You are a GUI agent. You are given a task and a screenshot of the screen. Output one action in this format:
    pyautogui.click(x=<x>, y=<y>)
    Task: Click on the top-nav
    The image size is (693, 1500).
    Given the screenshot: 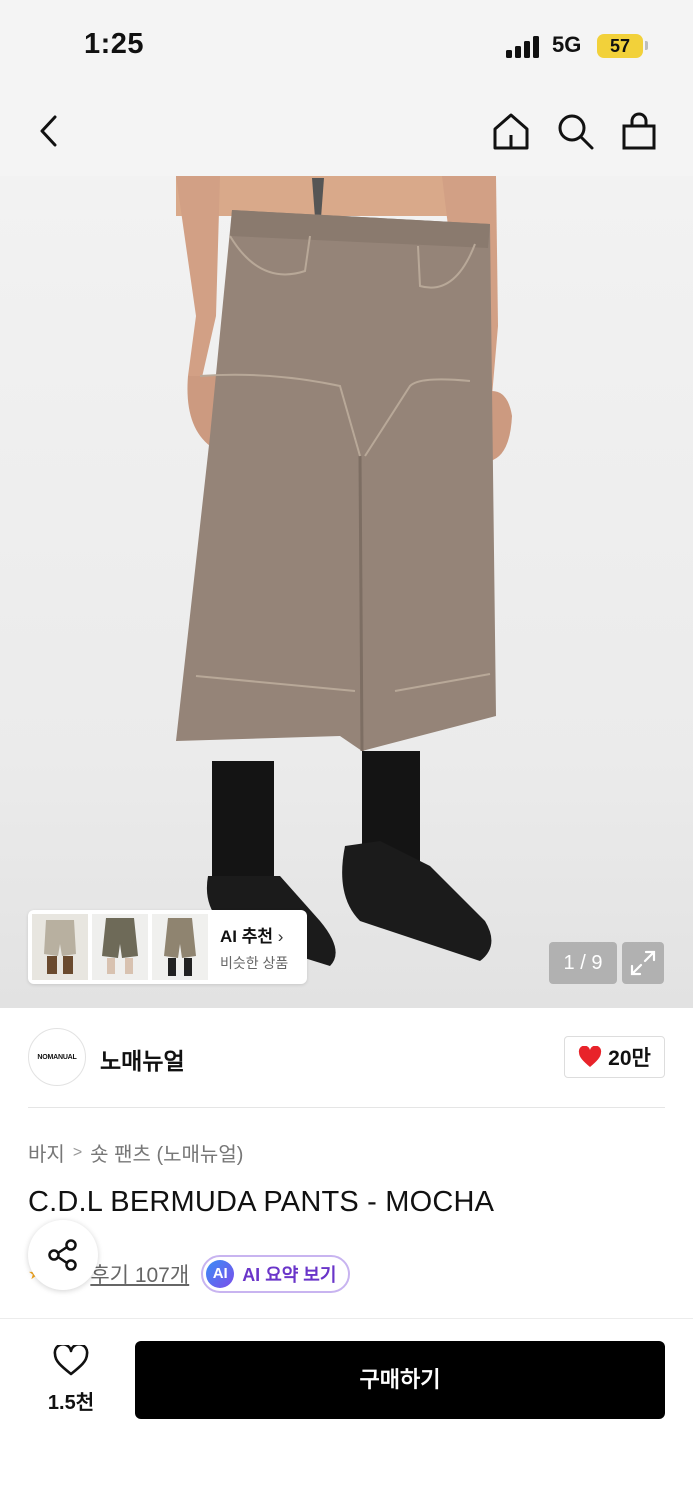 What is the action you would take?
    pyautogui.click(x=346, y=134)
    